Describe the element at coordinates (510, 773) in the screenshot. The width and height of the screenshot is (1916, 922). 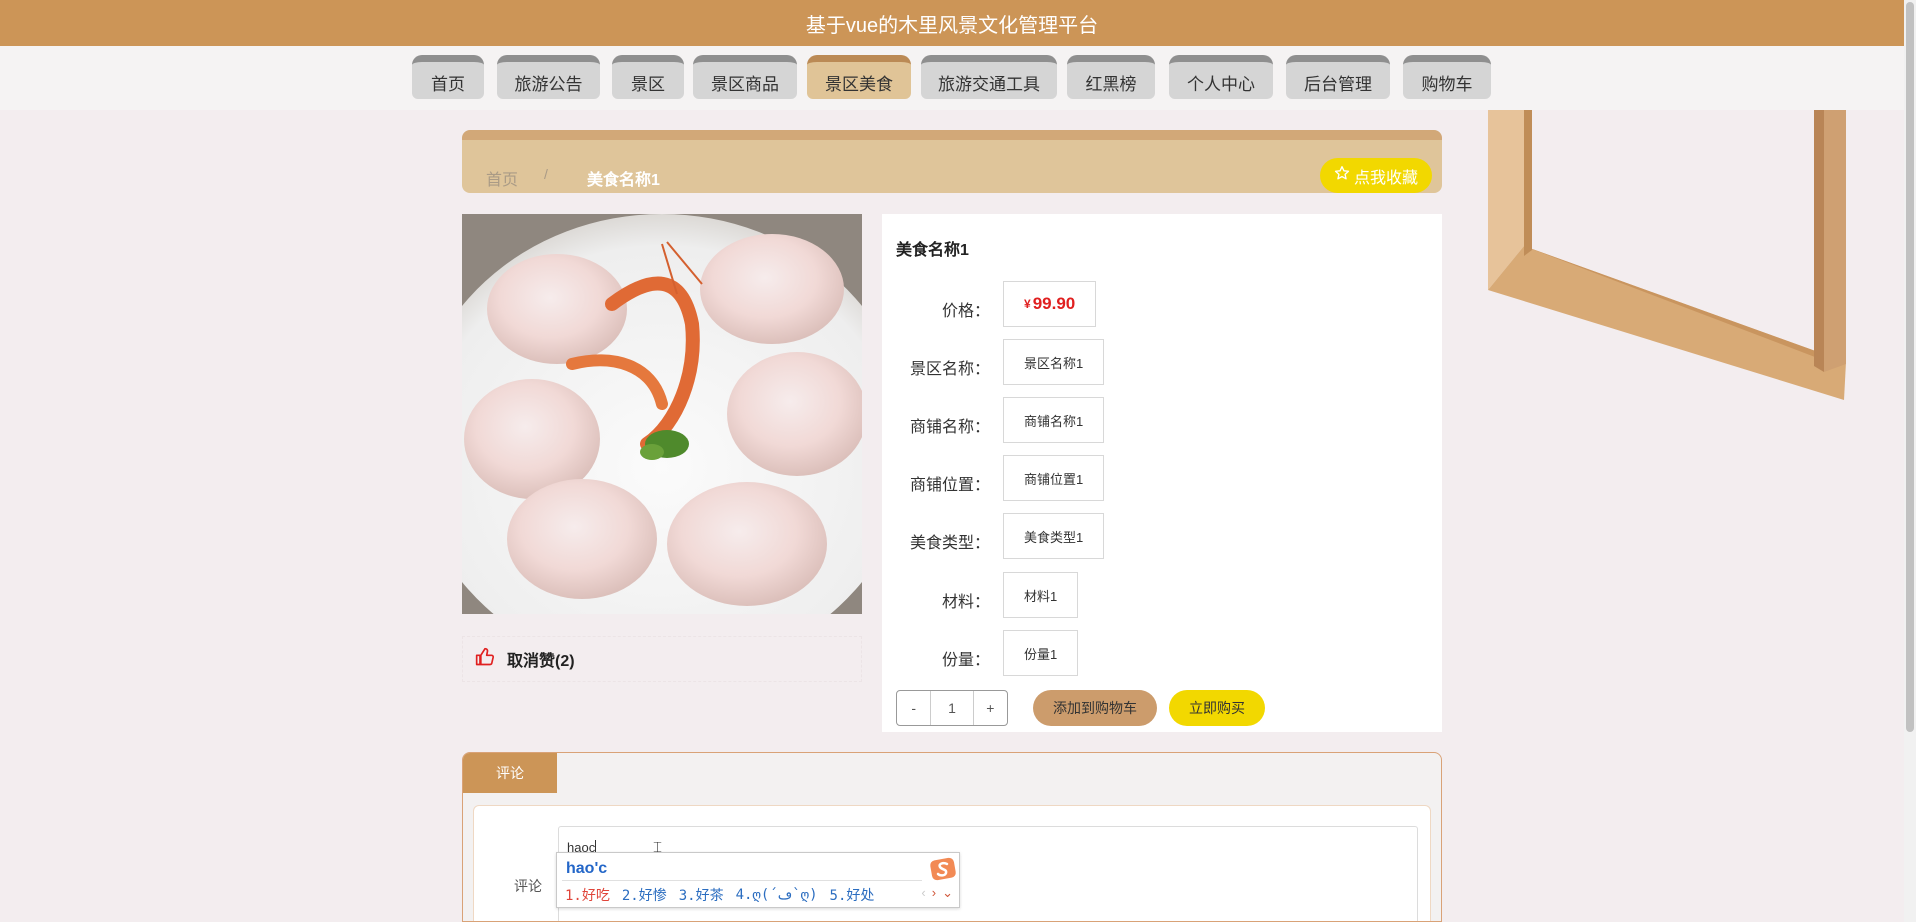
I see `tab-comments: 评论` at that location.